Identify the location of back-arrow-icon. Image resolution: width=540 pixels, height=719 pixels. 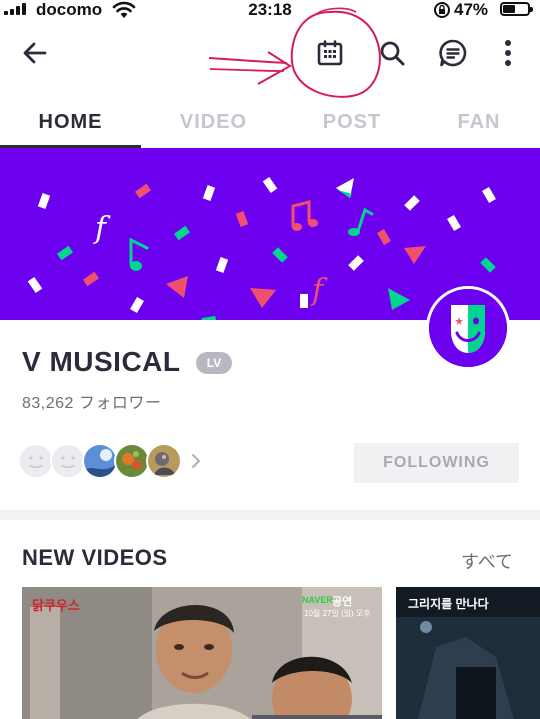
(35, 53).